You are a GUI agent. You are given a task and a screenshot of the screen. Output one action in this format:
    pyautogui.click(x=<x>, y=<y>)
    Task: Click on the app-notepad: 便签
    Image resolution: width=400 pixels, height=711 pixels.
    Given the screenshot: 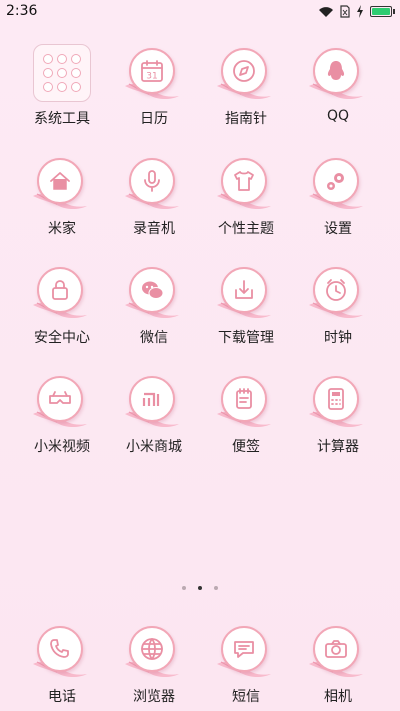 What is the action you would take?
    pyautogui.click(x=246, y=418)
    